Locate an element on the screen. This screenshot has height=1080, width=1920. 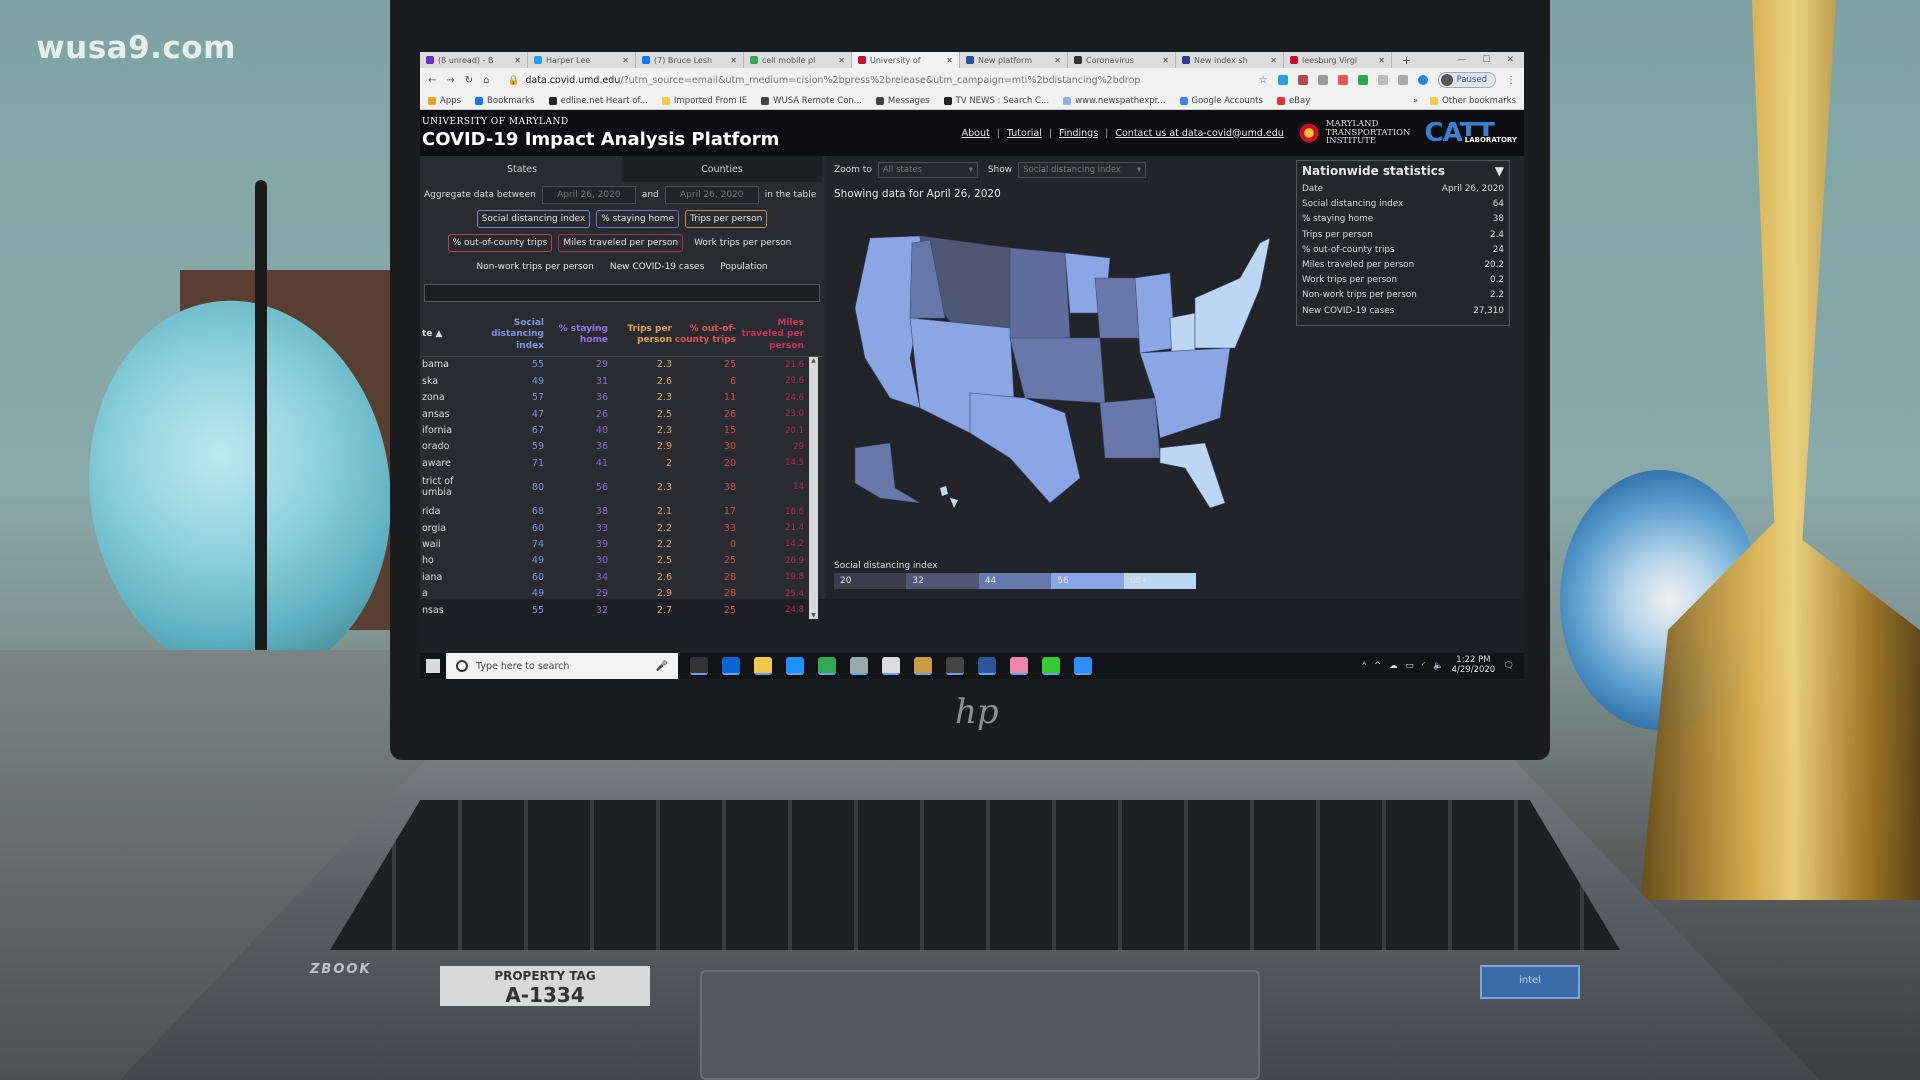
scroll-up-icon: ▲ is located at coordinates (813, 360).